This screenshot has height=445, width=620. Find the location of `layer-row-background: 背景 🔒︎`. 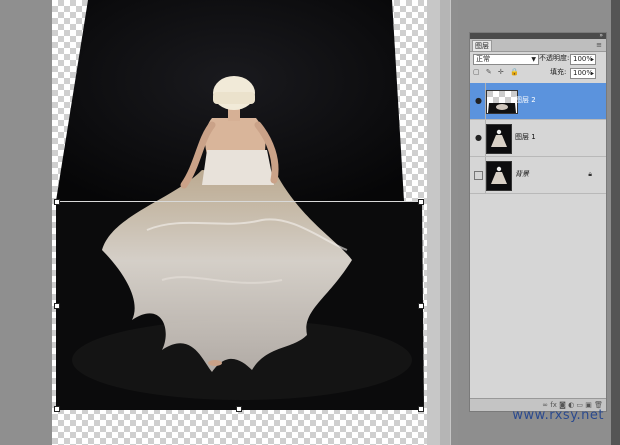

layer-row-background: 背景 🔒︎ is located at coordinates (538, 175).